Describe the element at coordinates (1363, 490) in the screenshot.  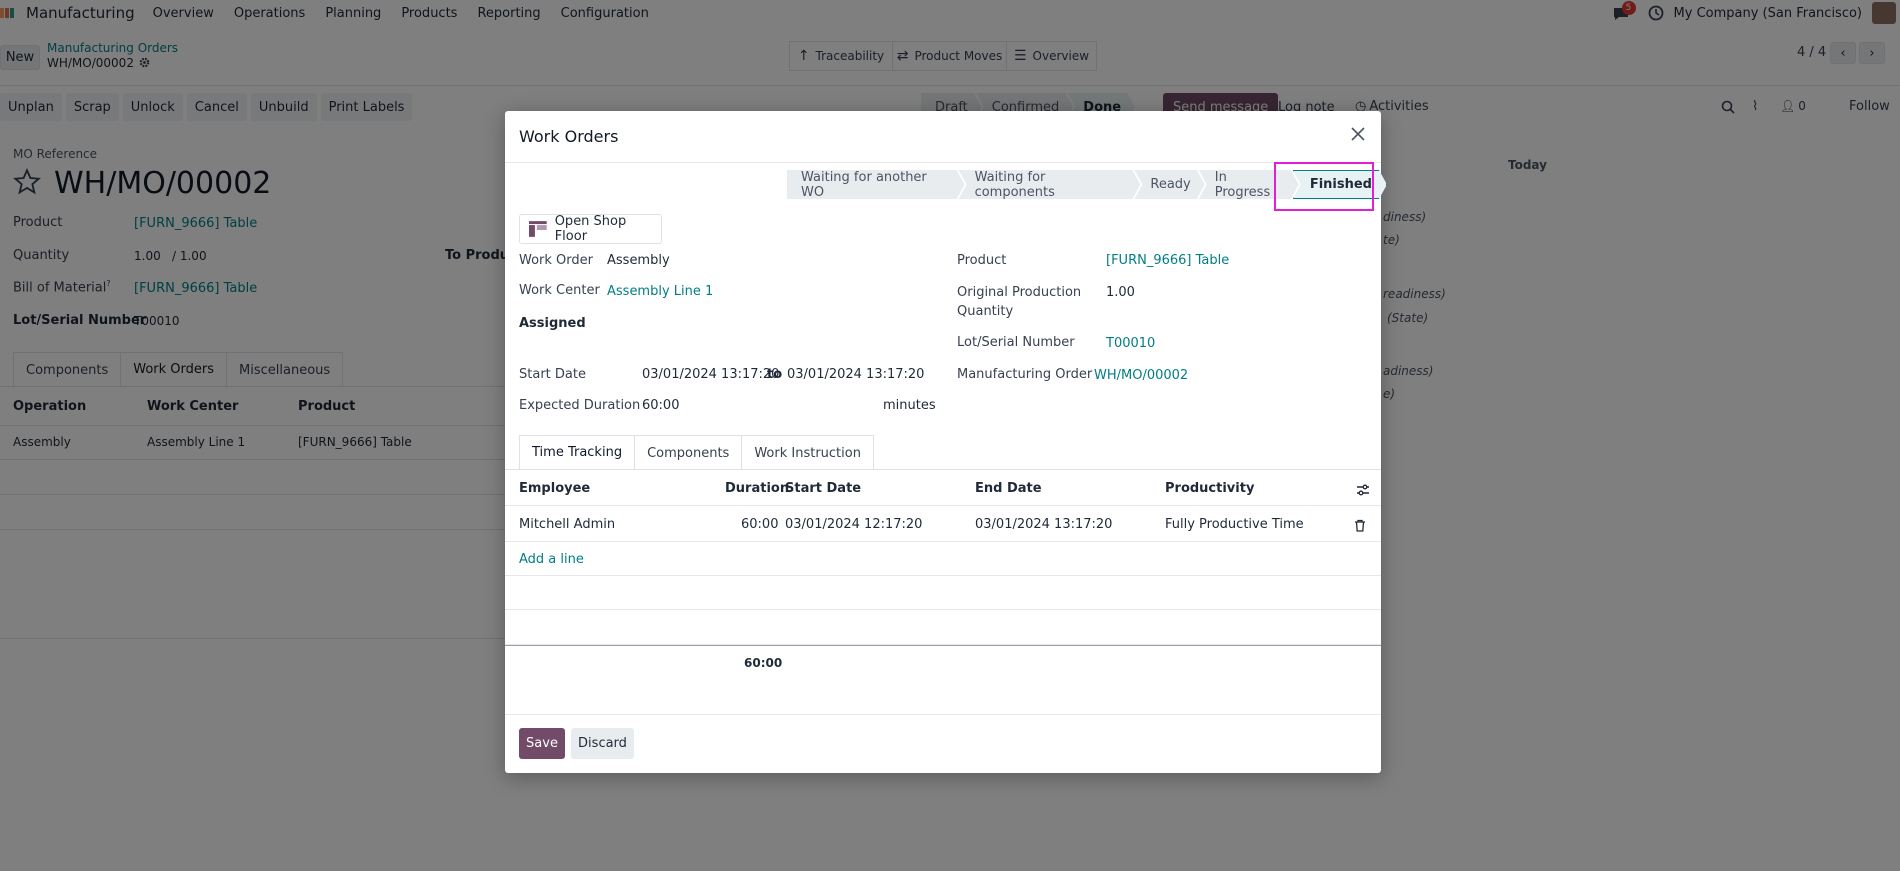
I see `optional-columns-icon` at that location.